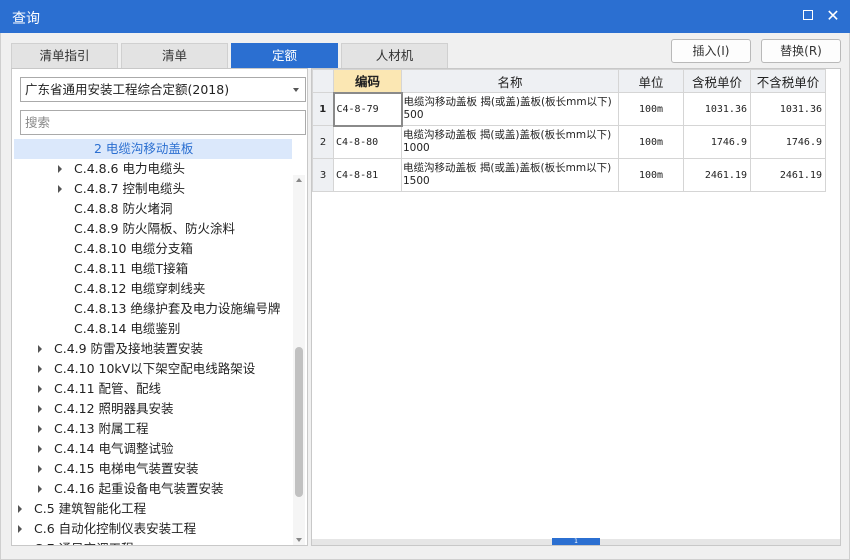 This screenshot has height=560, width=850. Describe the element at coordinates (299, 422) in the screenshot. I see `scroll-thumb` at that location.